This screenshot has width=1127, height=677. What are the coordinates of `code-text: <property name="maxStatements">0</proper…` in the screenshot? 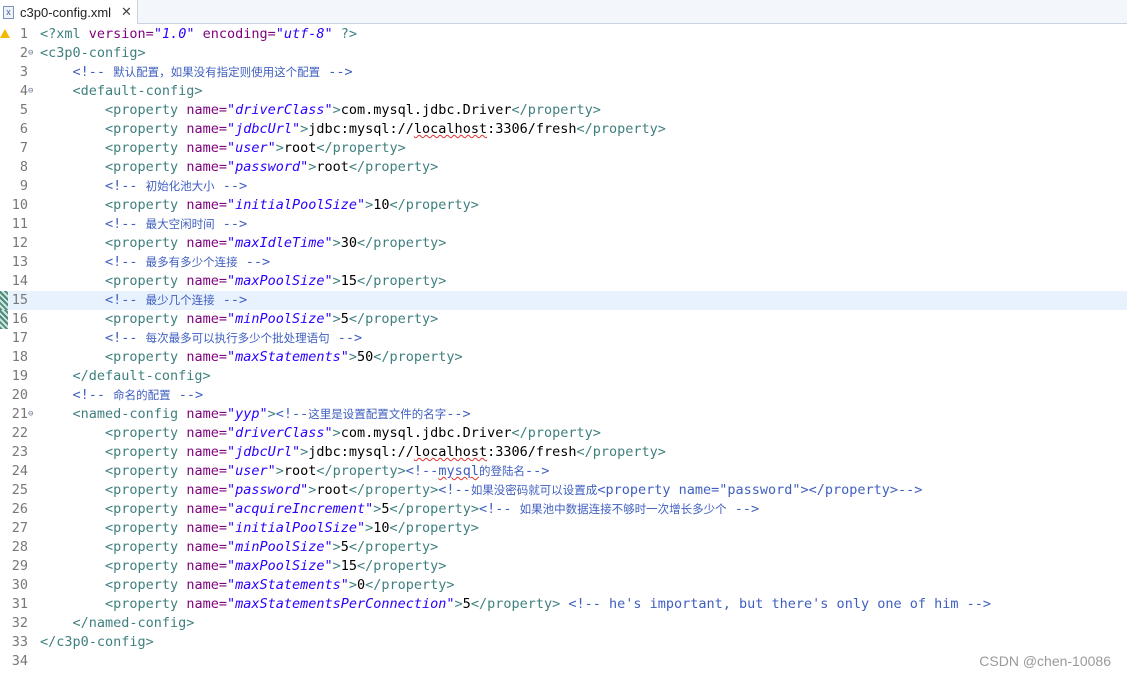 It's located at (247, 585).